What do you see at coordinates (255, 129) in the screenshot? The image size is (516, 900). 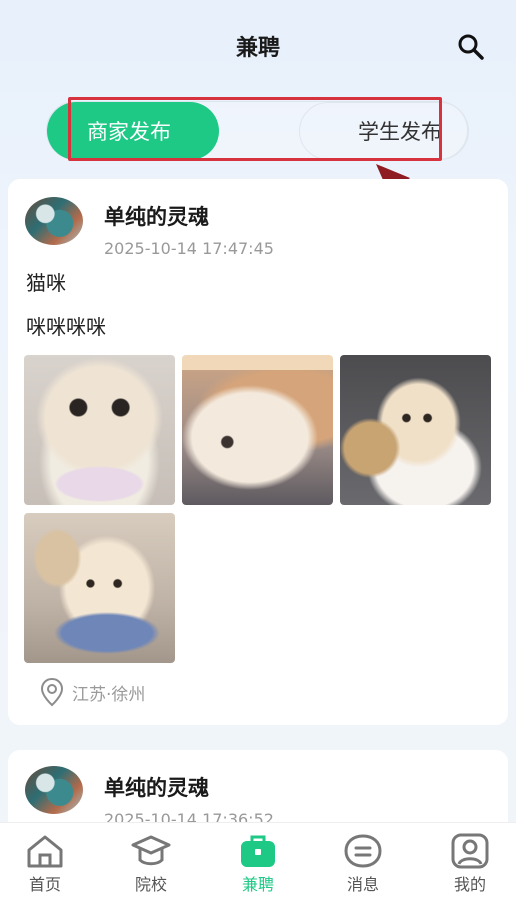 I see `highlight-box` at bounding box center [255, 129].